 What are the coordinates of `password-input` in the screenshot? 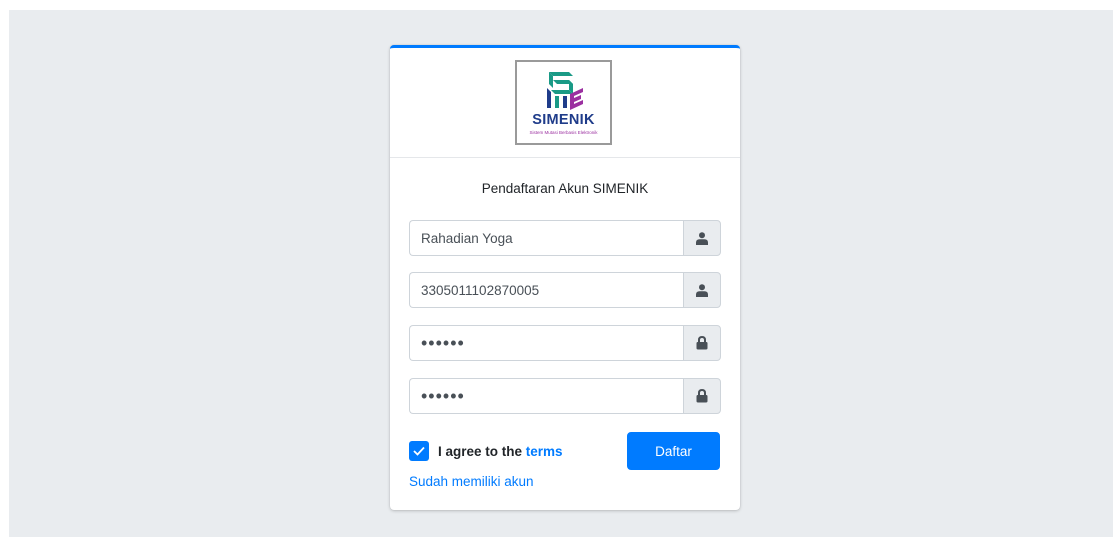 It's located at (546, 343).